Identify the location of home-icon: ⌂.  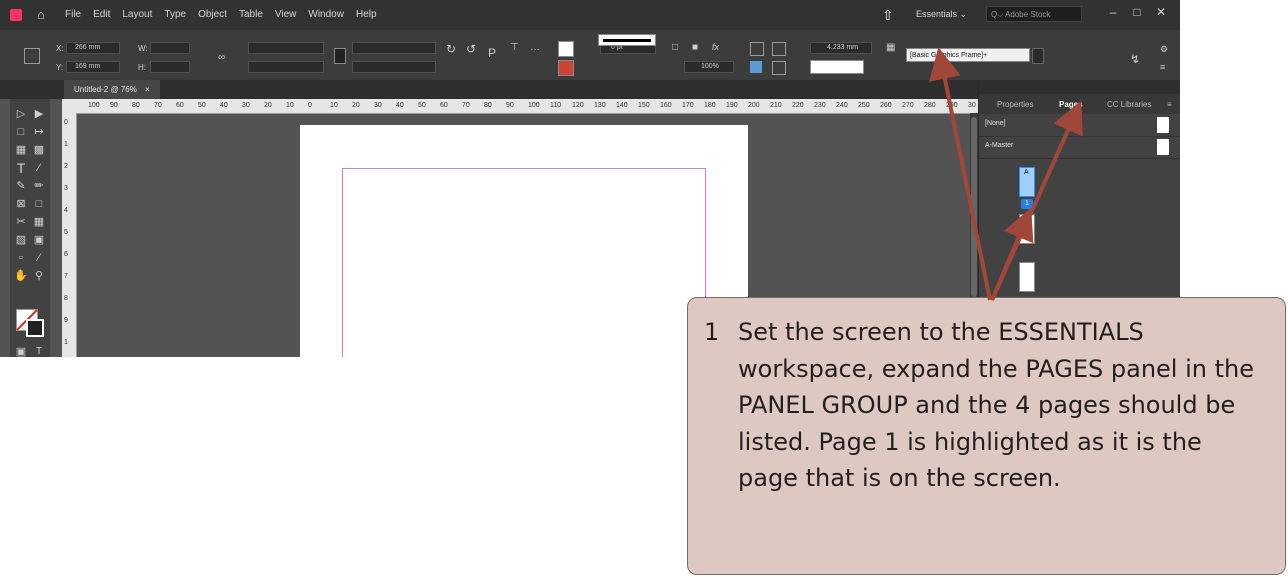
(41, 14).